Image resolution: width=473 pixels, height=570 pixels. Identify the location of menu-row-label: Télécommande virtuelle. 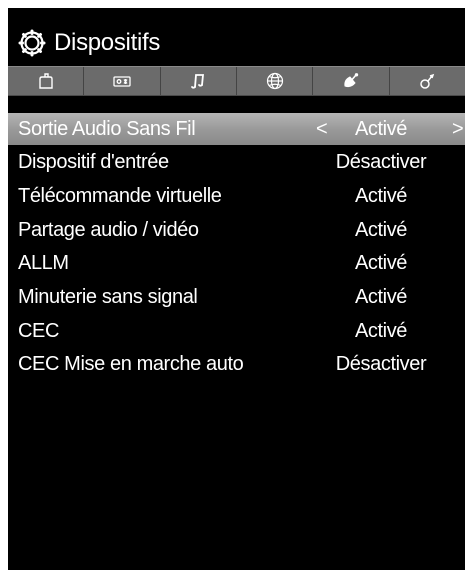
(120, 195).